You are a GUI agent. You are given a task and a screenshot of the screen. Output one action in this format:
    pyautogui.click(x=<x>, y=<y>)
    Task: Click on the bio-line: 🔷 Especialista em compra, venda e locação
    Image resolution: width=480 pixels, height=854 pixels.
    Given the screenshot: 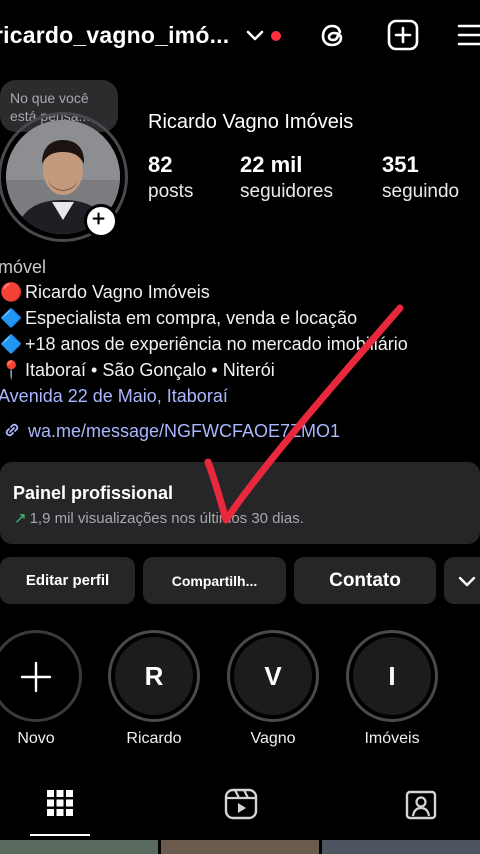 What is the action you would take?
    pyautogui.click(x=178, y=318)
    